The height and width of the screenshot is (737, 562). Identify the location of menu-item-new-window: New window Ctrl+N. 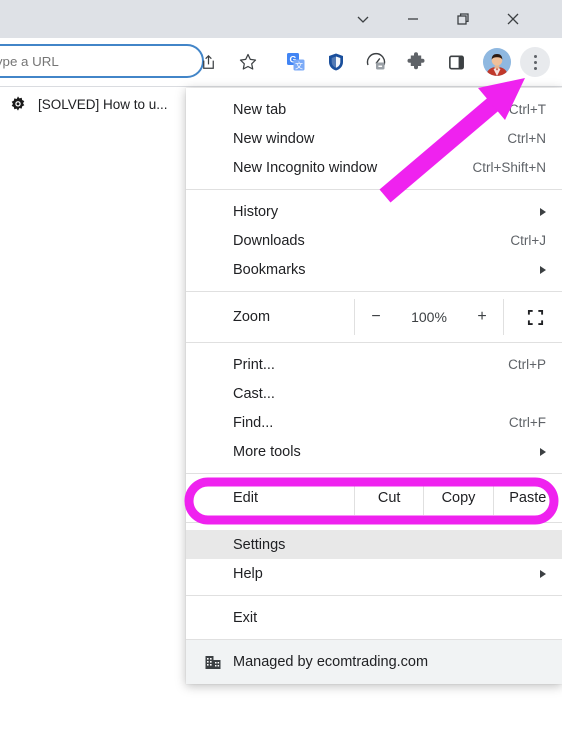
(374, 138).